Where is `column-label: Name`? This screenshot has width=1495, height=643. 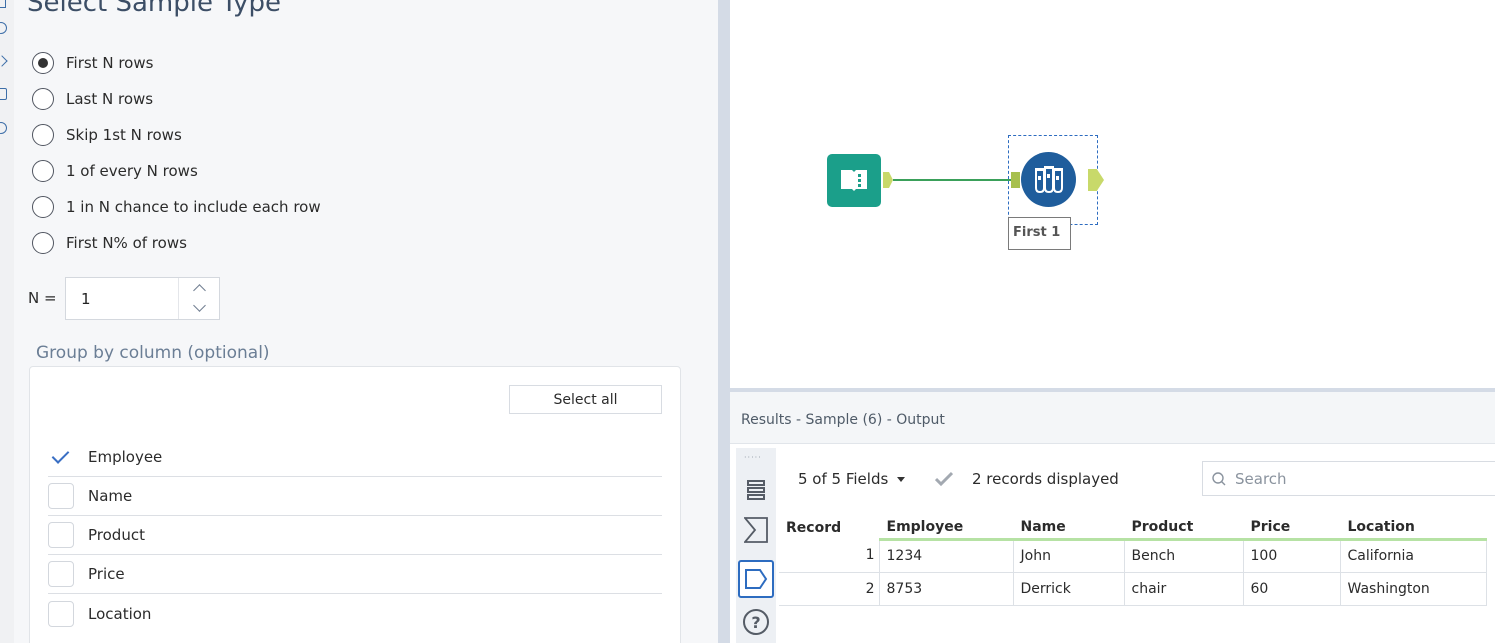 column-label: Name is located at coordinates (110, 496).